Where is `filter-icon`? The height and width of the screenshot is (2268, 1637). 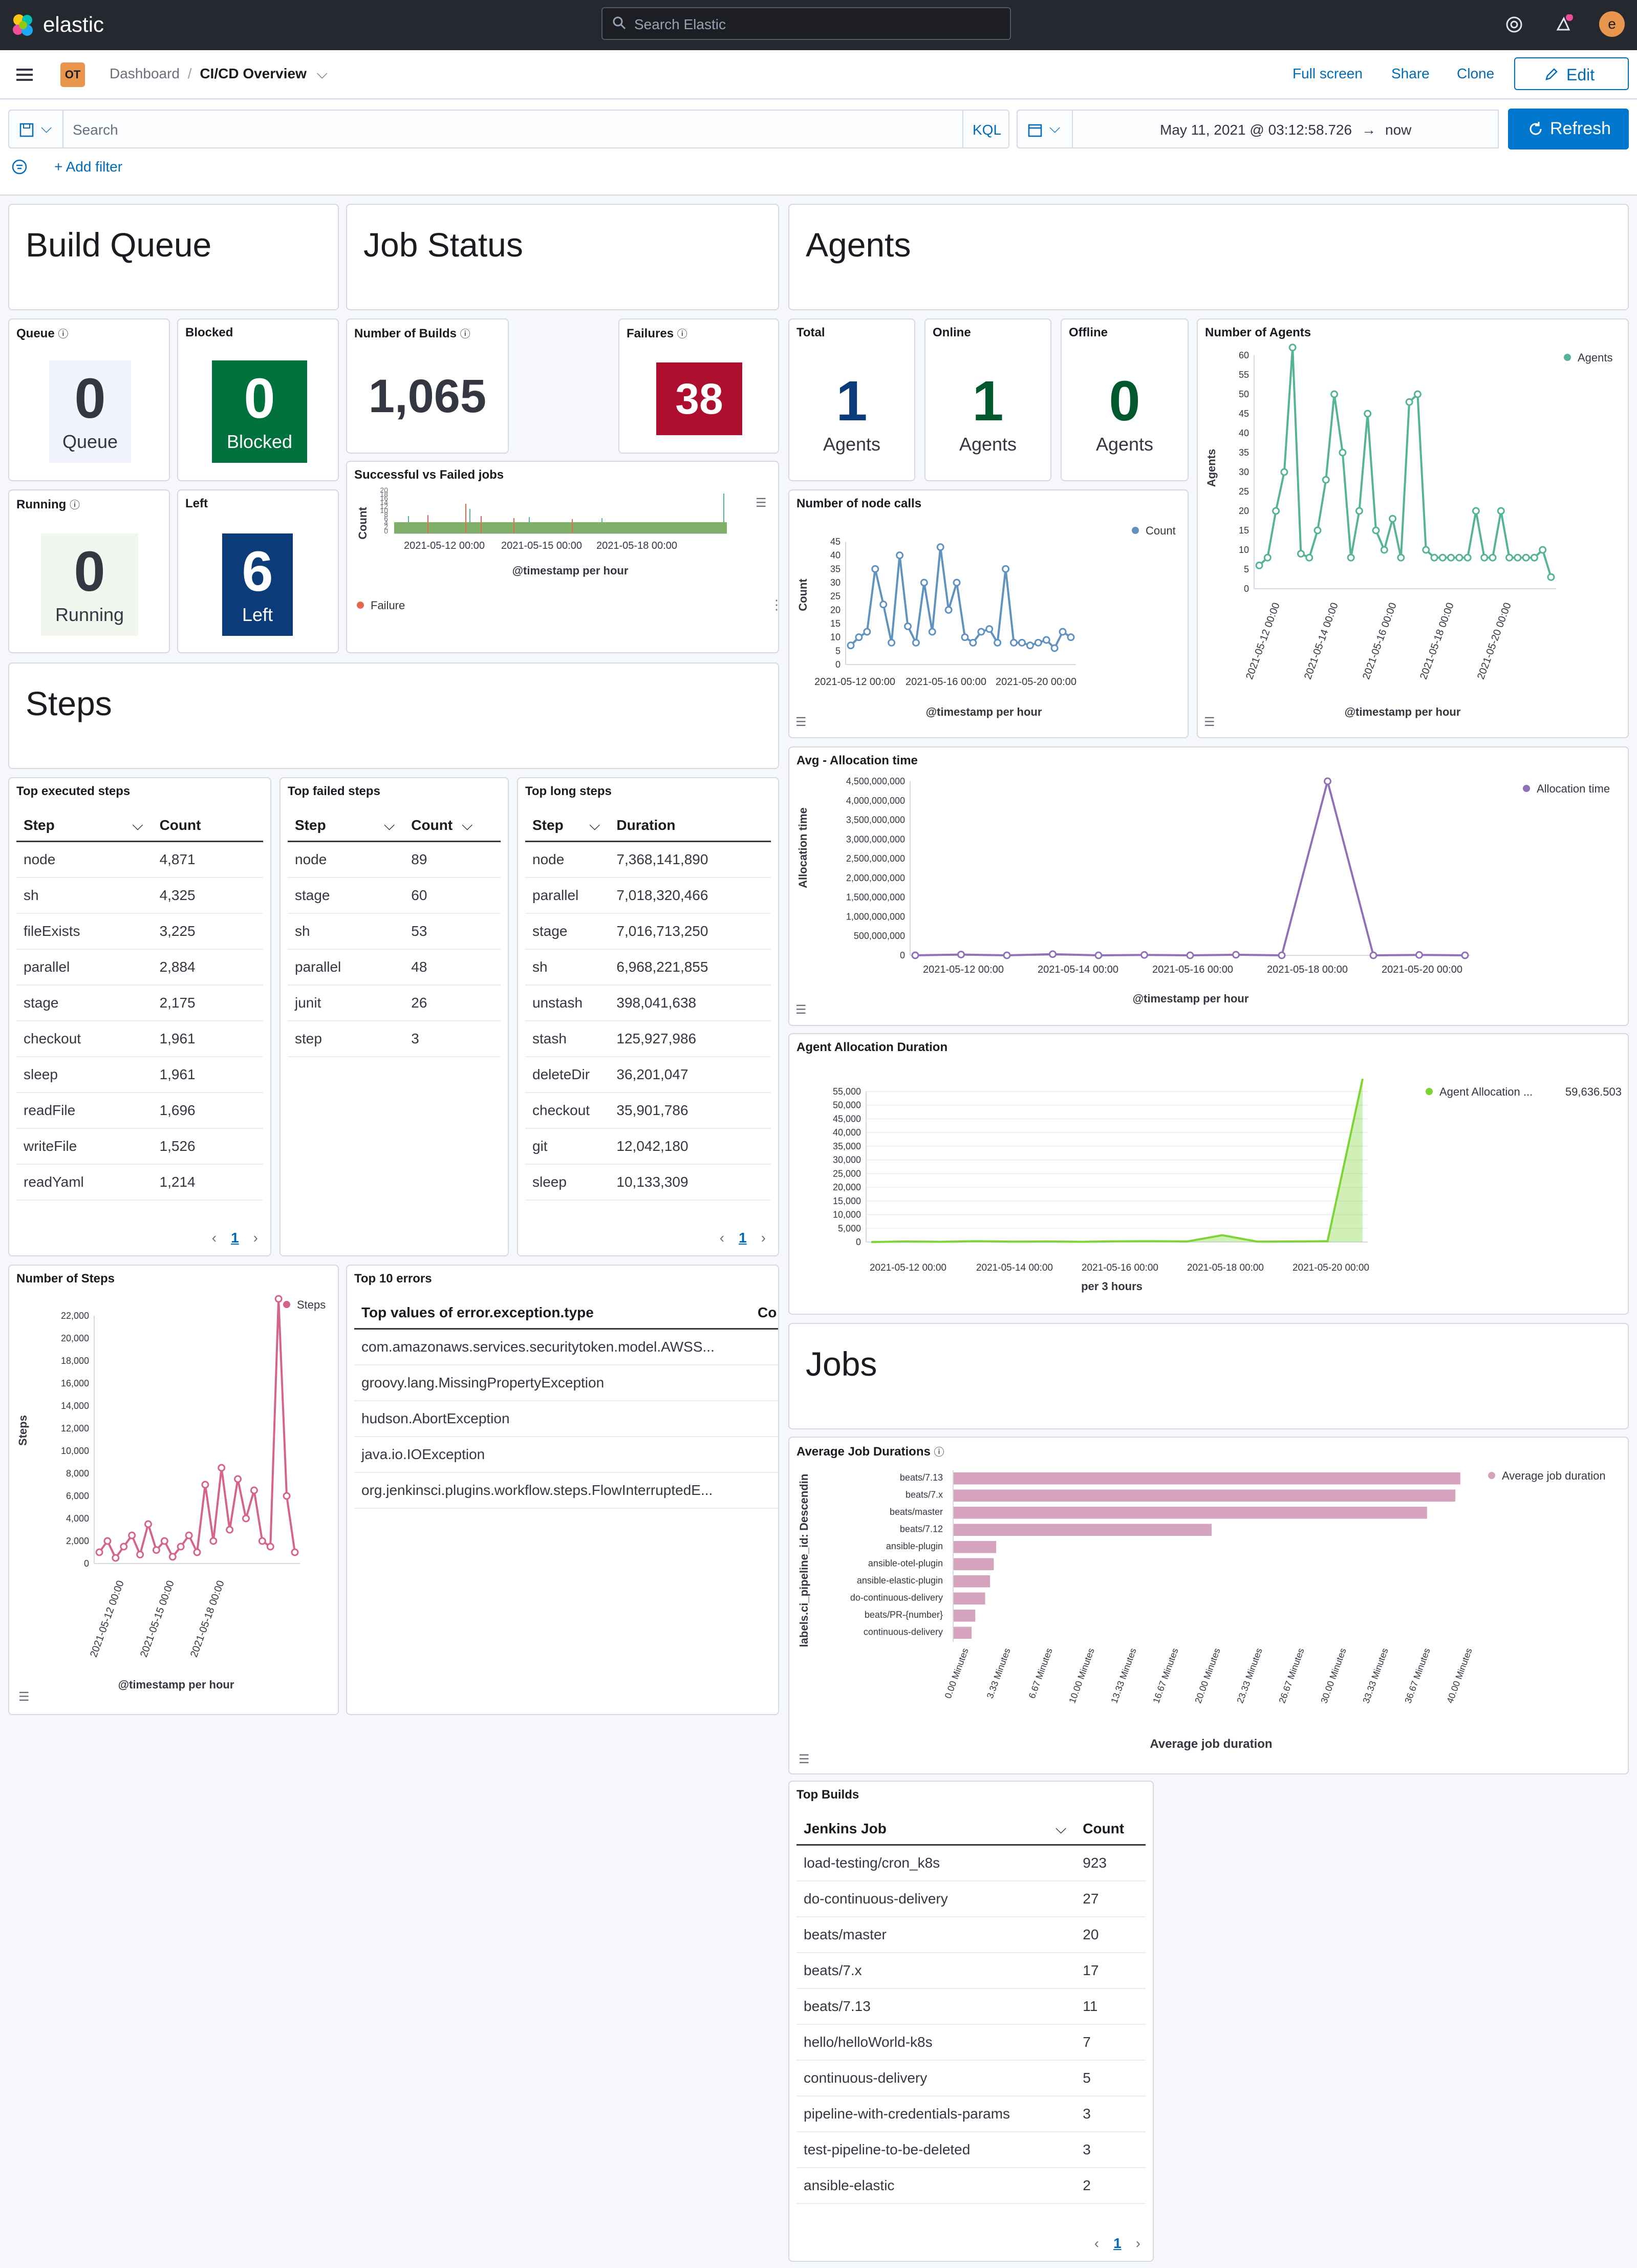 filter-icon is located at coordinates (19, 167).